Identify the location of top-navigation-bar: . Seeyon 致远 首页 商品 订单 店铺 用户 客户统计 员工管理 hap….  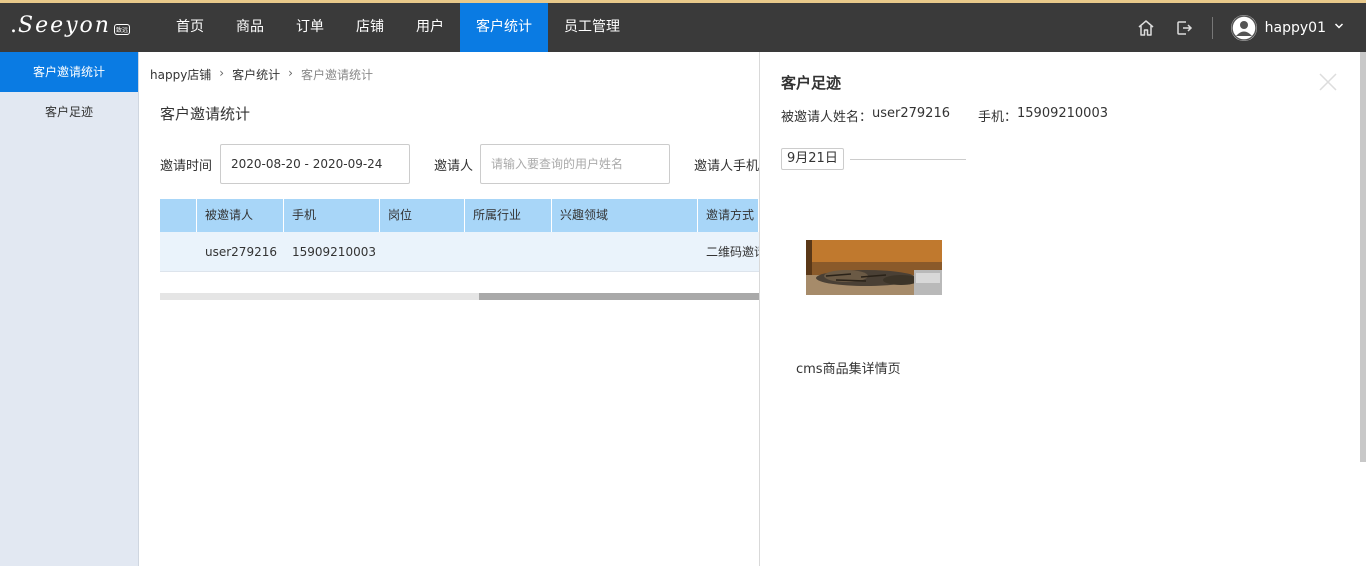
(683, 26).